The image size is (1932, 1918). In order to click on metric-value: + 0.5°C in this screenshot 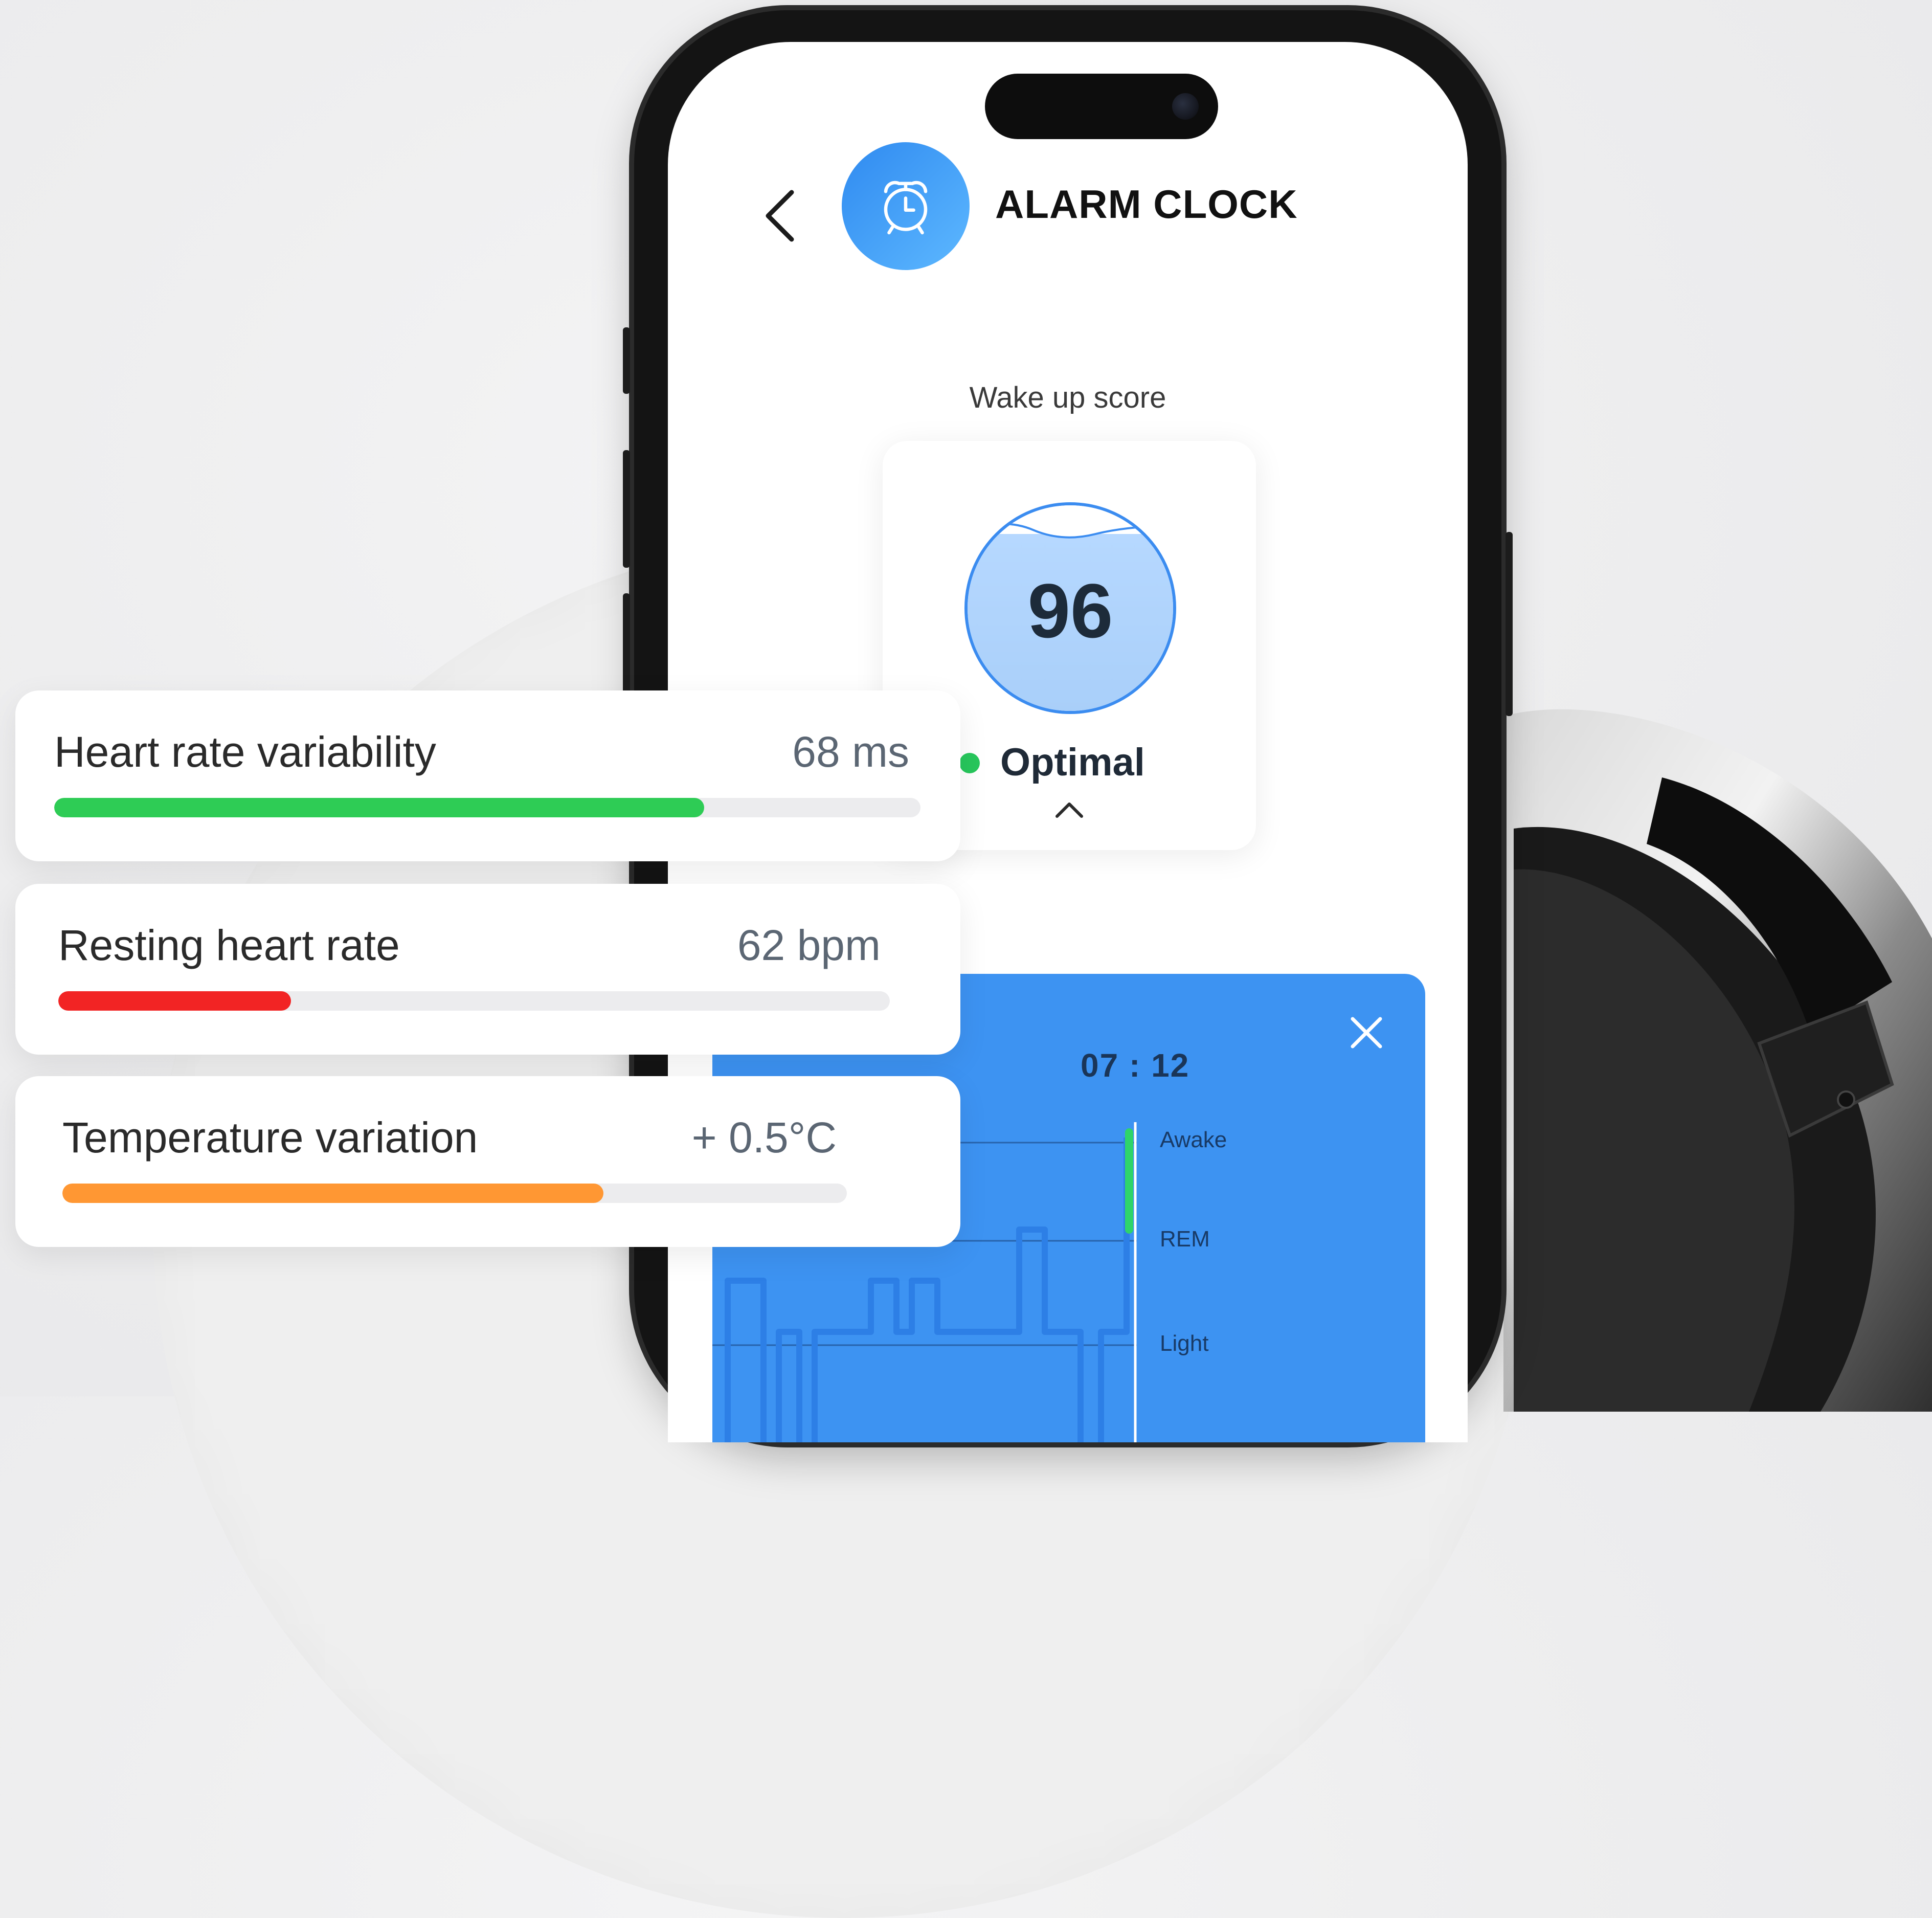, I will do `click(764, 1137)`.